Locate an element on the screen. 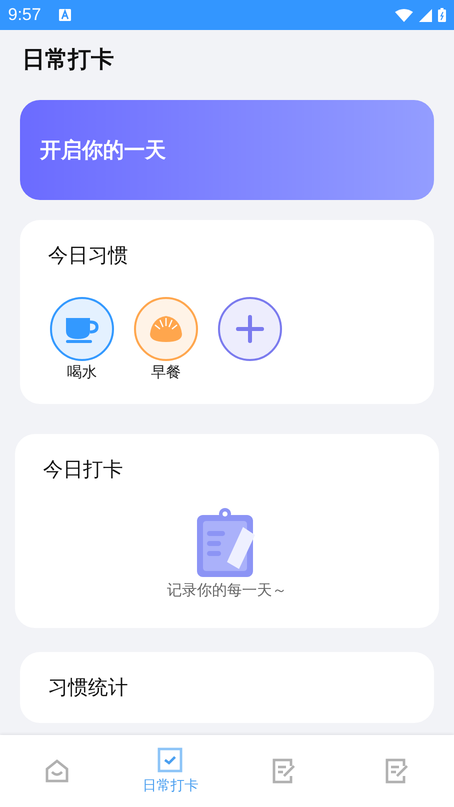  banner-text: 开启你的一天 is located at coordinates (103, 150).